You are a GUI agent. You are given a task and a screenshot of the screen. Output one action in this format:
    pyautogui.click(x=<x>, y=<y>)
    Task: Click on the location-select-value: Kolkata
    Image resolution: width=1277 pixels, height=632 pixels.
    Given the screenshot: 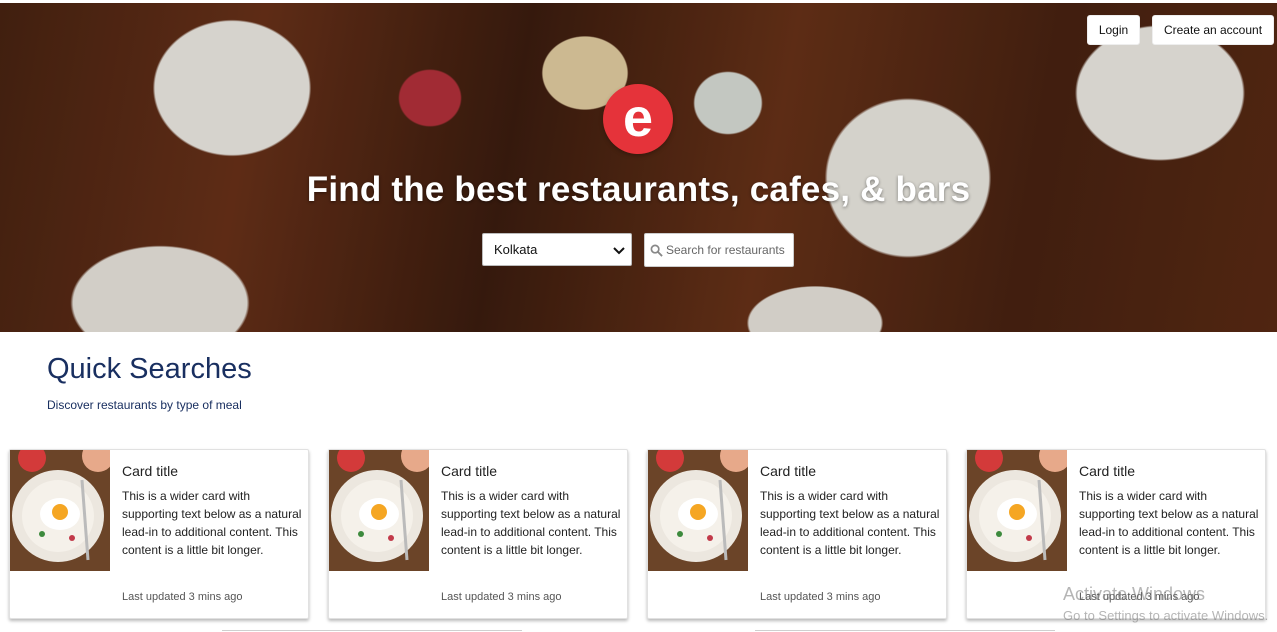 What is the action you would take?
    pyautogui.click(x=516, y=249)
    